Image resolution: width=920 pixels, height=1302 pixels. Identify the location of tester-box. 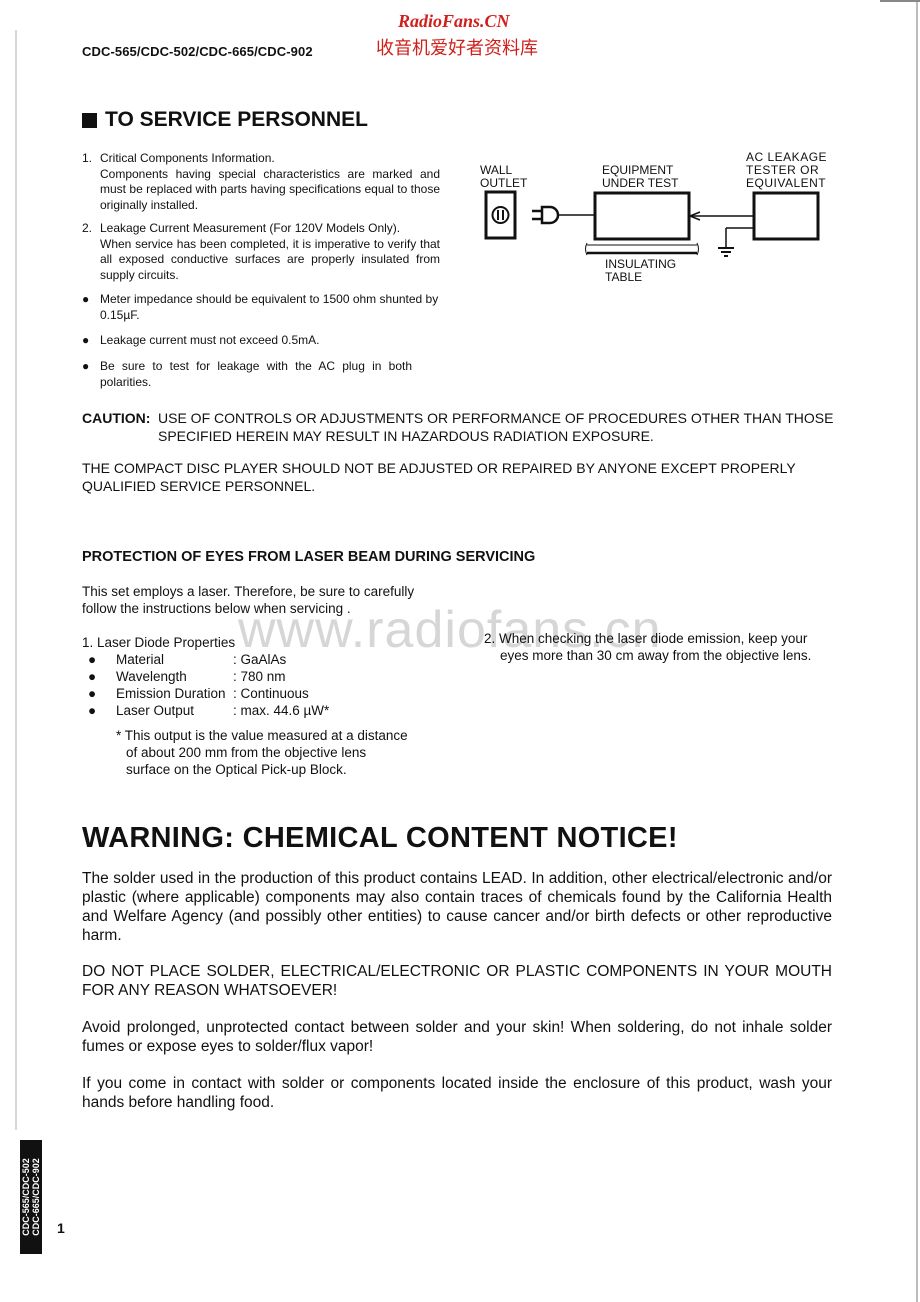
(786, 216).